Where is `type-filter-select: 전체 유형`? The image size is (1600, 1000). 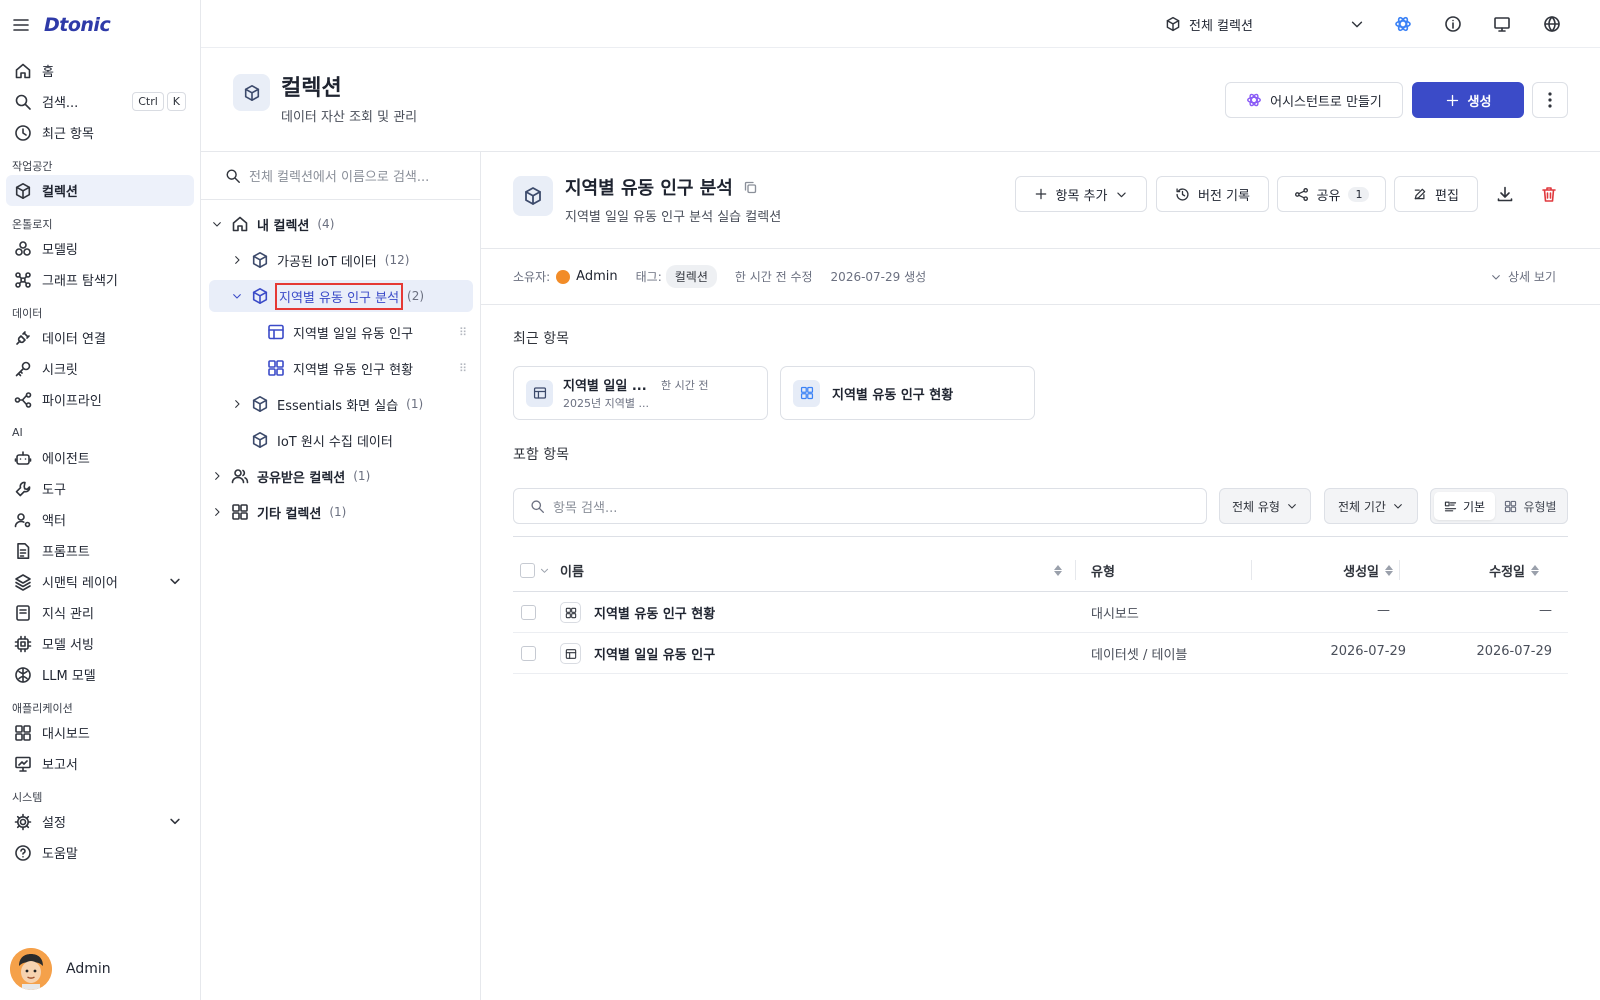 type-filter-select: 전체 유형 is located at coordinates (1265, 506).